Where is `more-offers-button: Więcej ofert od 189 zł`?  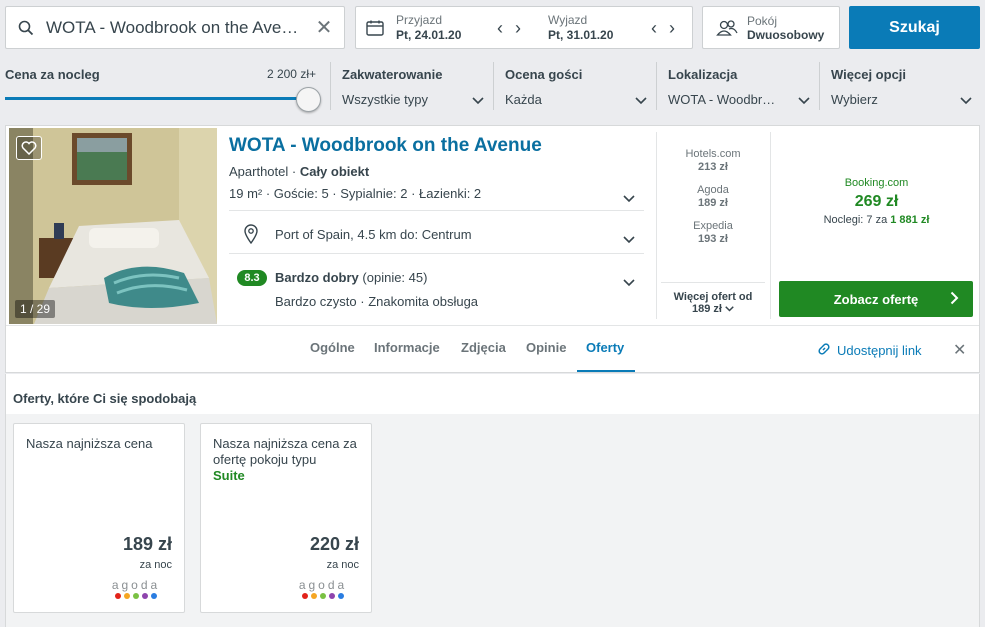 more-offers-button: Więcej ofert od 189 zł is located at coordinates (713, 298).